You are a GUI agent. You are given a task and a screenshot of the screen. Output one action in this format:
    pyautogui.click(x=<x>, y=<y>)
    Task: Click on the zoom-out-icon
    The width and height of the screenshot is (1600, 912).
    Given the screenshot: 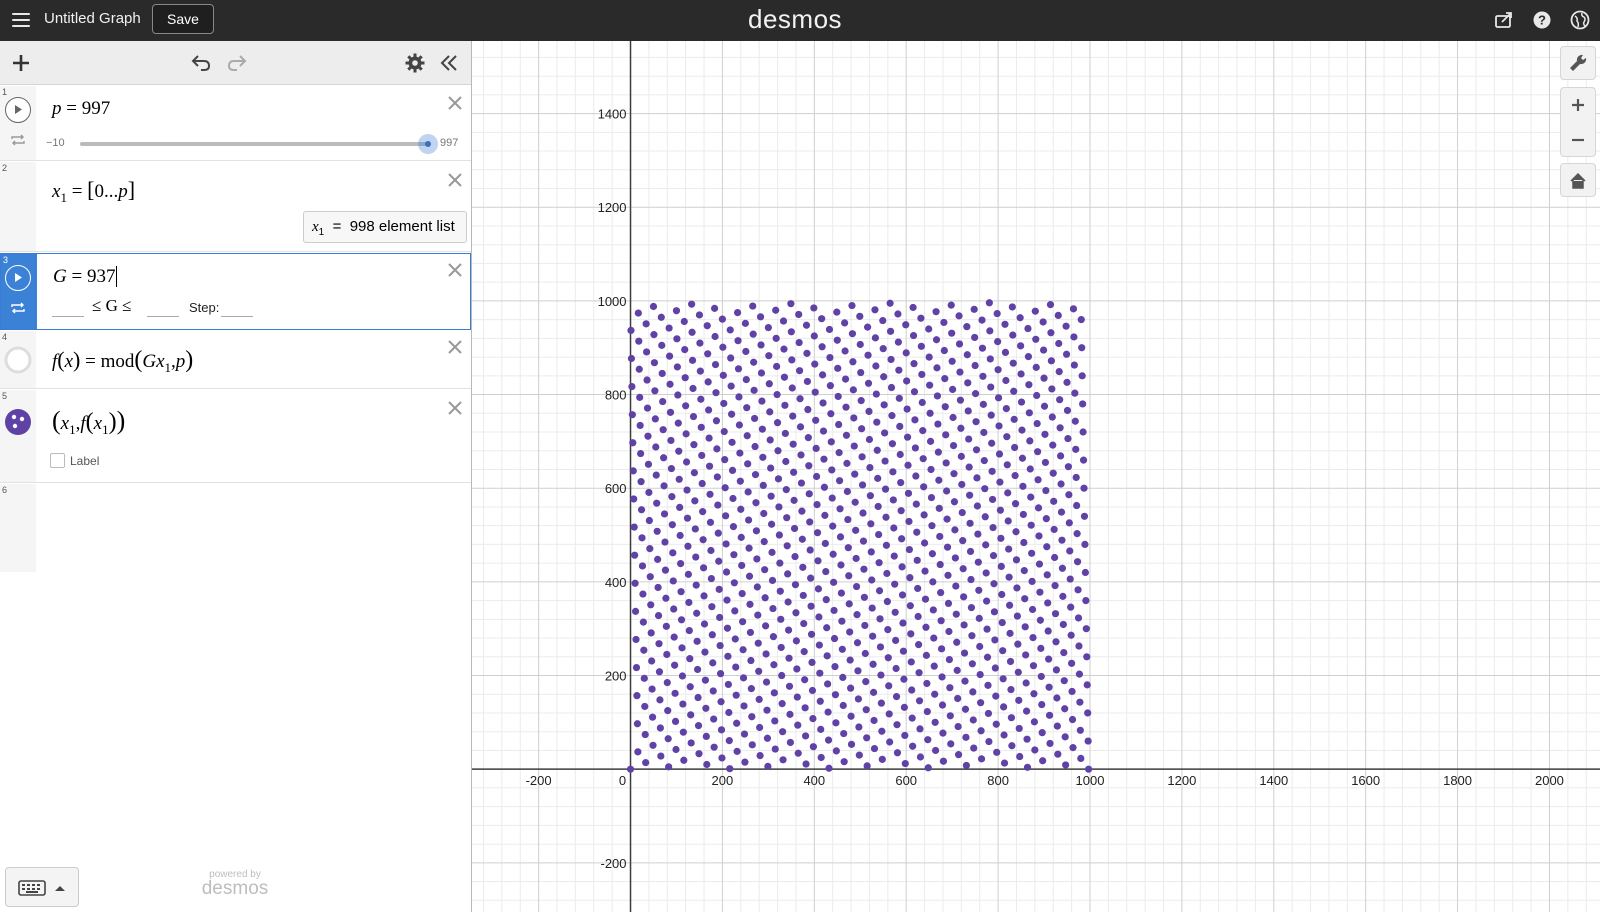 What is the action you would take?
    pyautogui.click(x=1578, y=140)
    